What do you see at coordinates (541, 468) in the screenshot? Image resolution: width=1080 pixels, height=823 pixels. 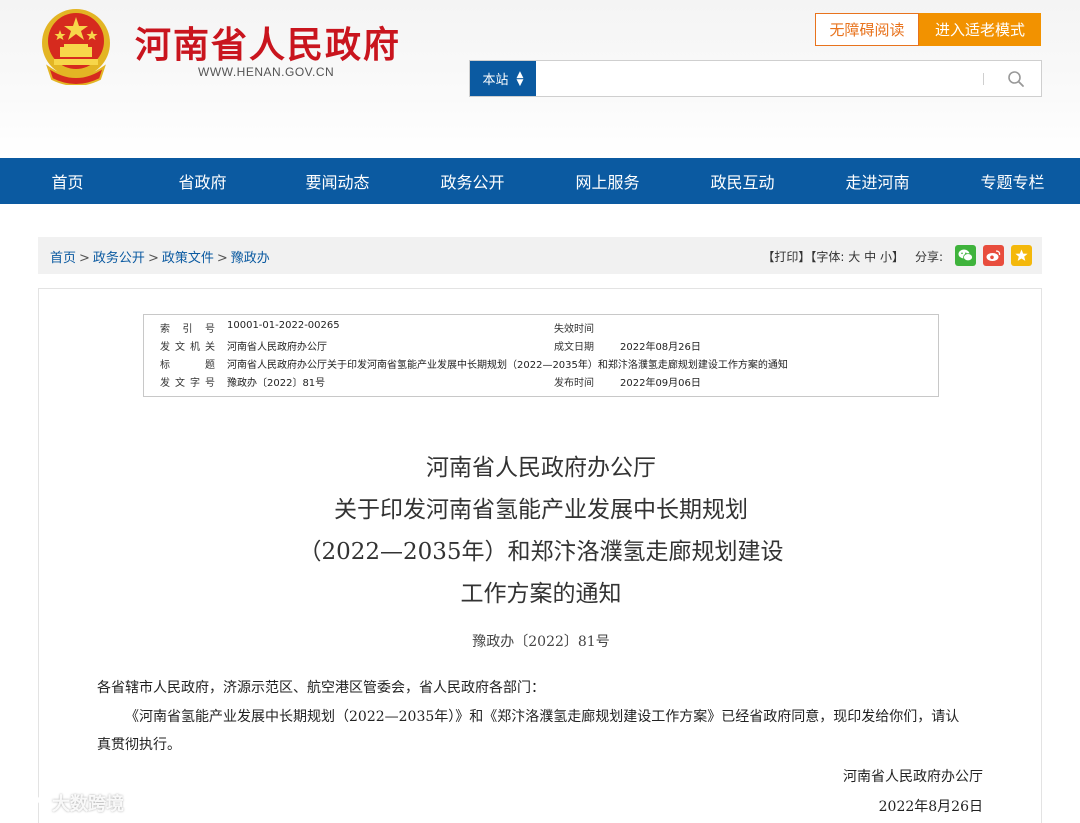 I see `document-title-line: 河南省人民政府办公厅` at bounding box center [541, 468].